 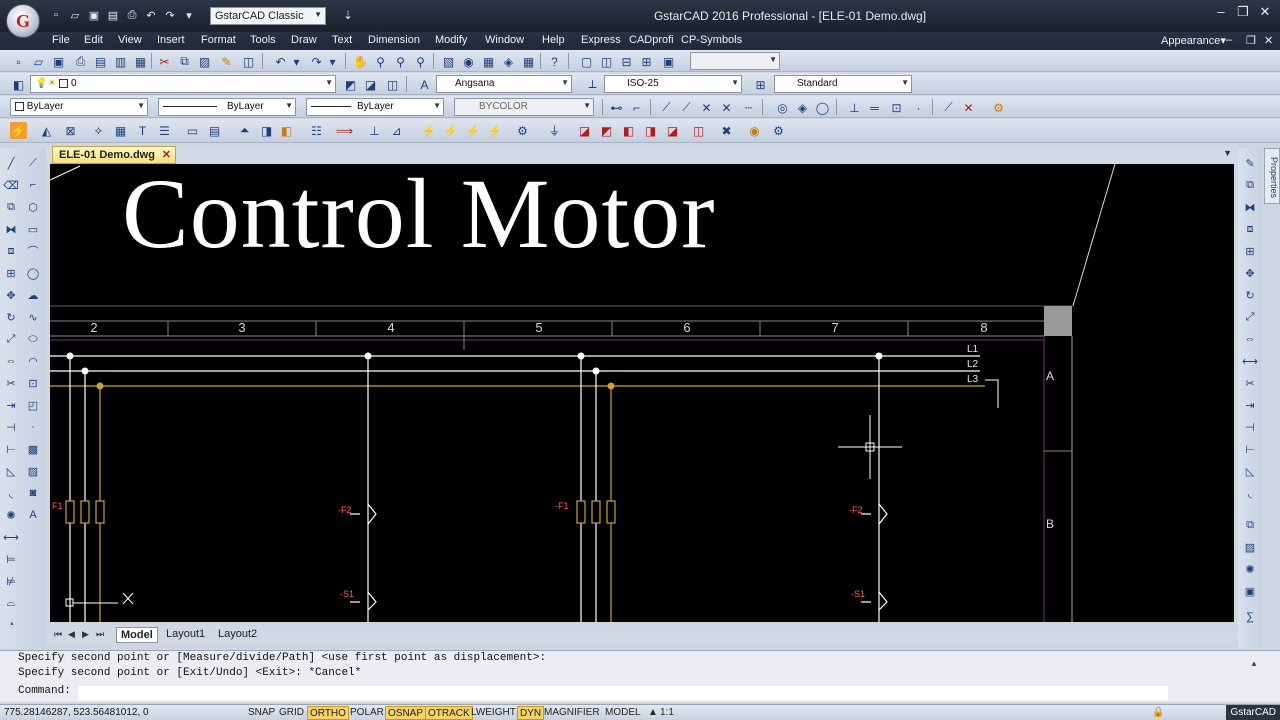 I want to click on snap-toggle: SNAP, so click(x=261, y=713).